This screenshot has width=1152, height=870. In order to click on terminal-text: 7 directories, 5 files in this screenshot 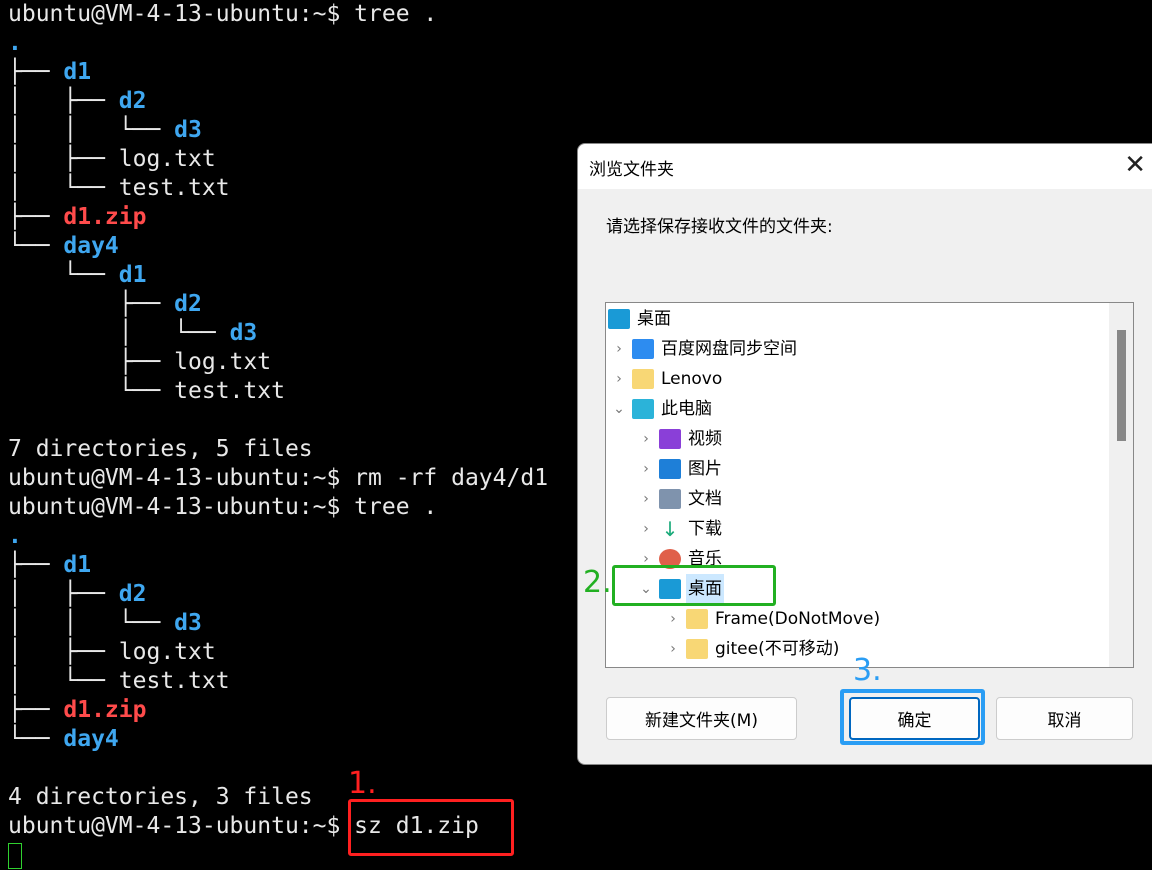, I will do `click(160, 449)`.